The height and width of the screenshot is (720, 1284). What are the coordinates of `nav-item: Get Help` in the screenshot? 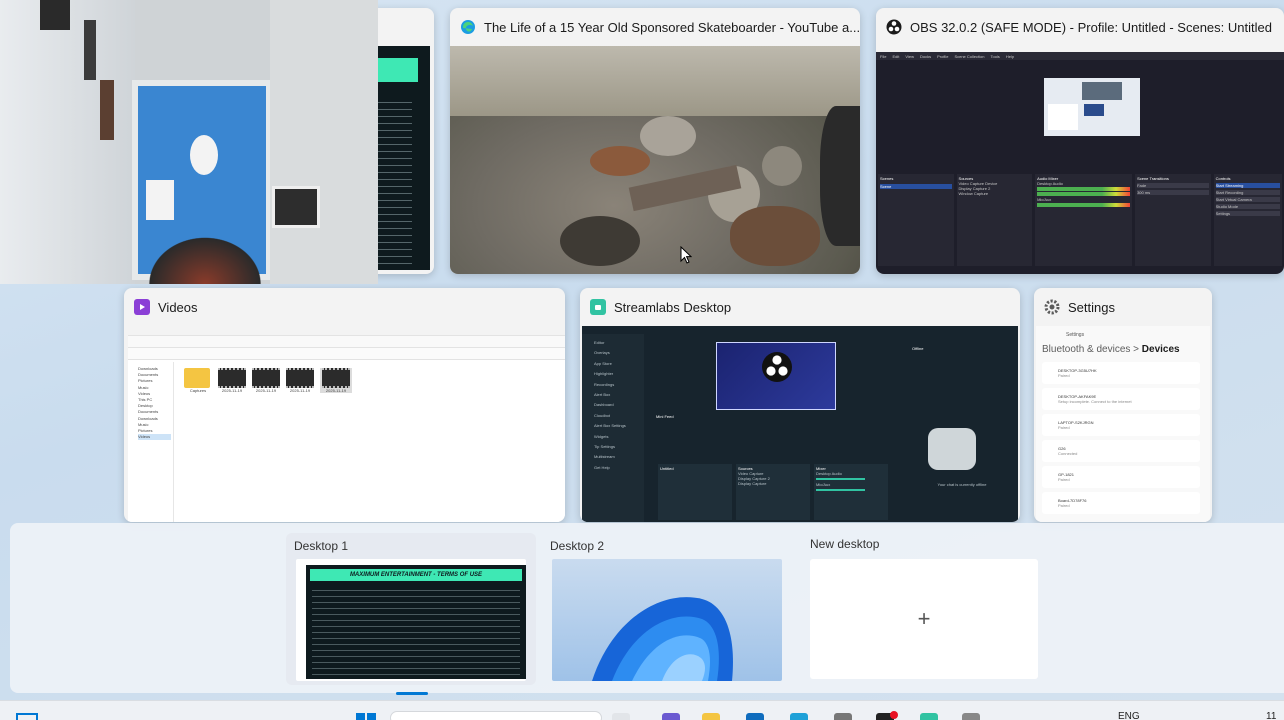 It's located at (618, 468).